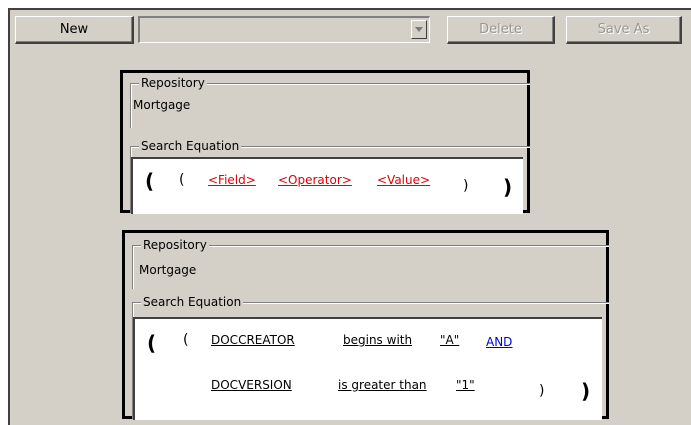  Describe the element at coordinates (232, 180) in the screenshot. I see `field-placeholder: <Field>` at that location.